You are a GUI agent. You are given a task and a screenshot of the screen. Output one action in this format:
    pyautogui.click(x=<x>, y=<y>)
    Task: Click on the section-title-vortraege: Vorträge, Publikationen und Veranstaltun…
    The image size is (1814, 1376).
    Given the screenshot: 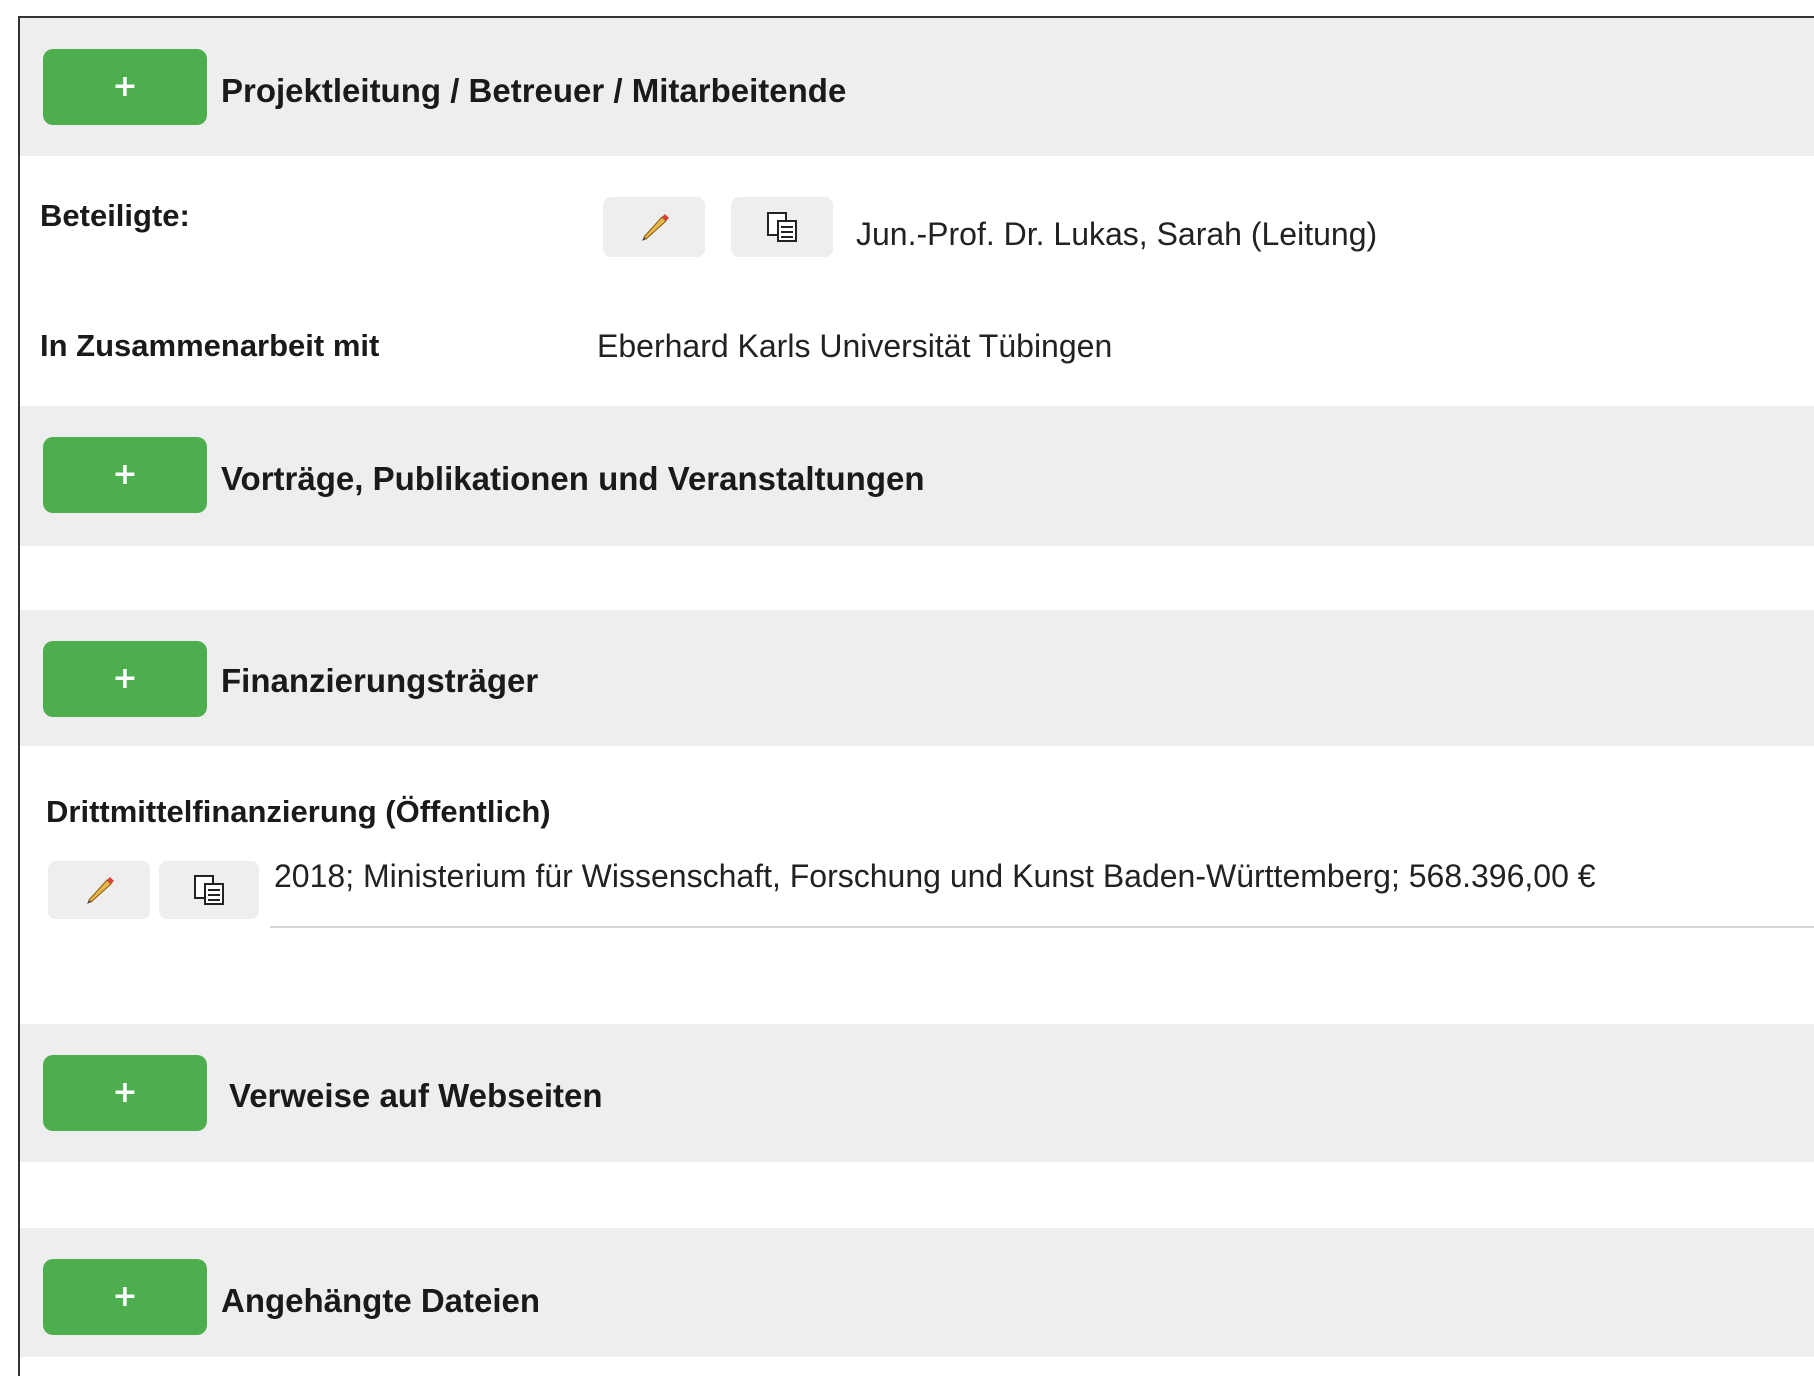 What is the action you would take?
    pyautogui.click(x=573, y=478)
    